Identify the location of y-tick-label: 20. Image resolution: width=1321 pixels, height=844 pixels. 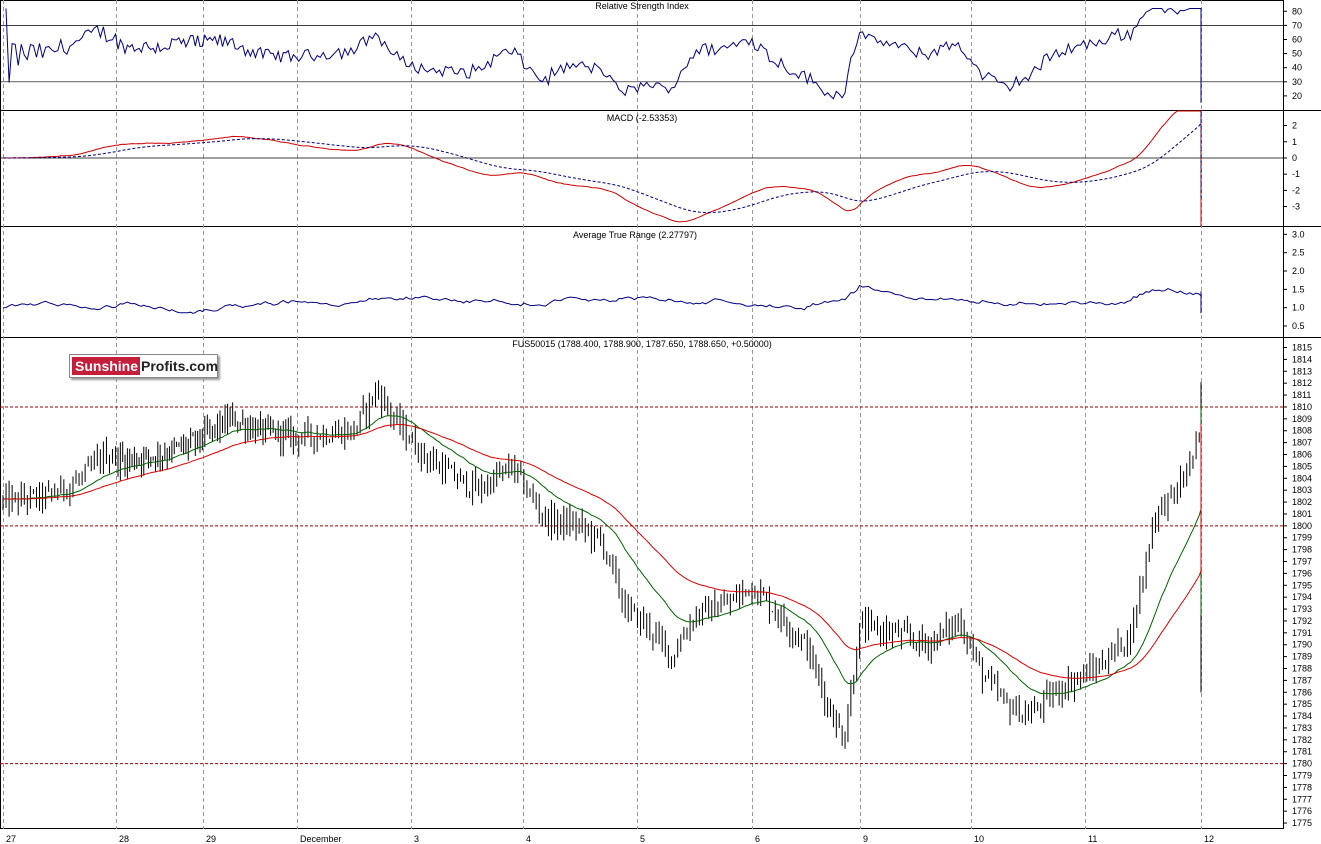
(1297, 96).